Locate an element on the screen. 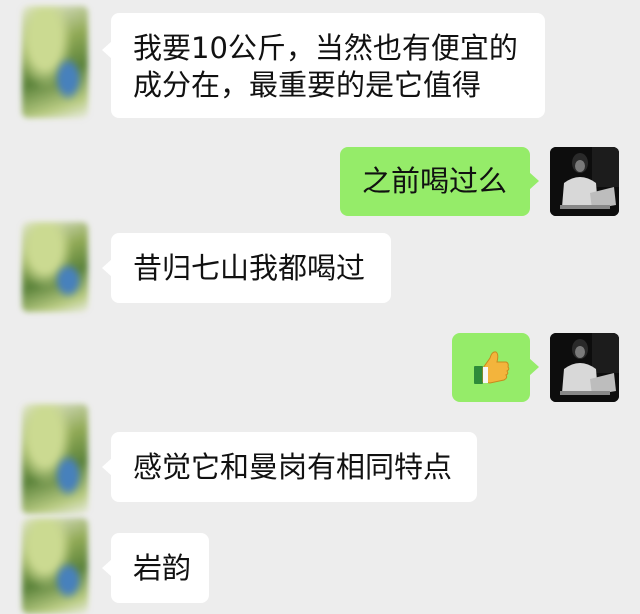 The image size is (640, 614). message-text-line: 我要10公斤，当然也有便宜的 is located at coordinates (325, 48).